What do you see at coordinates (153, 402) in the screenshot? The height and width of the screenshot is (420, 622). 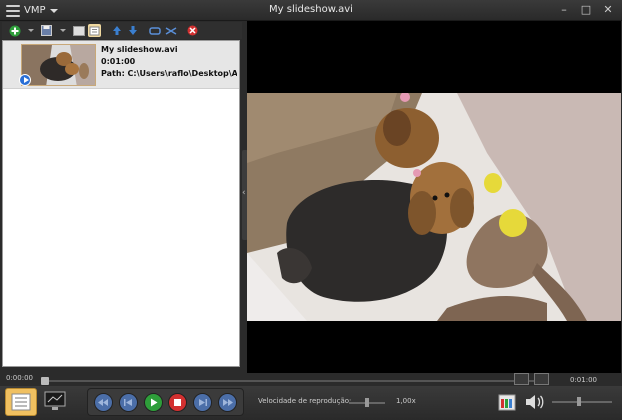 I see `play-icon` at bounding box center [153, 402].